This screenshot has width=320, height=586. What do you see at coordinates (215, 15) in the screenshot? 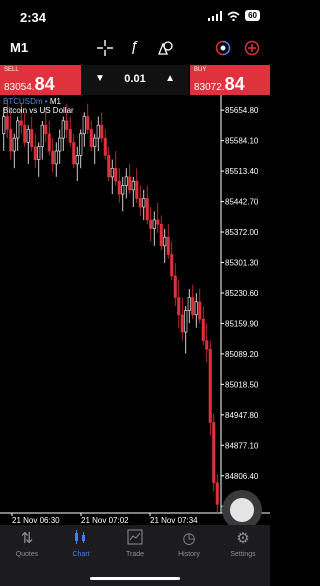
I see `signal-icon` at bounding box center [215, 15].